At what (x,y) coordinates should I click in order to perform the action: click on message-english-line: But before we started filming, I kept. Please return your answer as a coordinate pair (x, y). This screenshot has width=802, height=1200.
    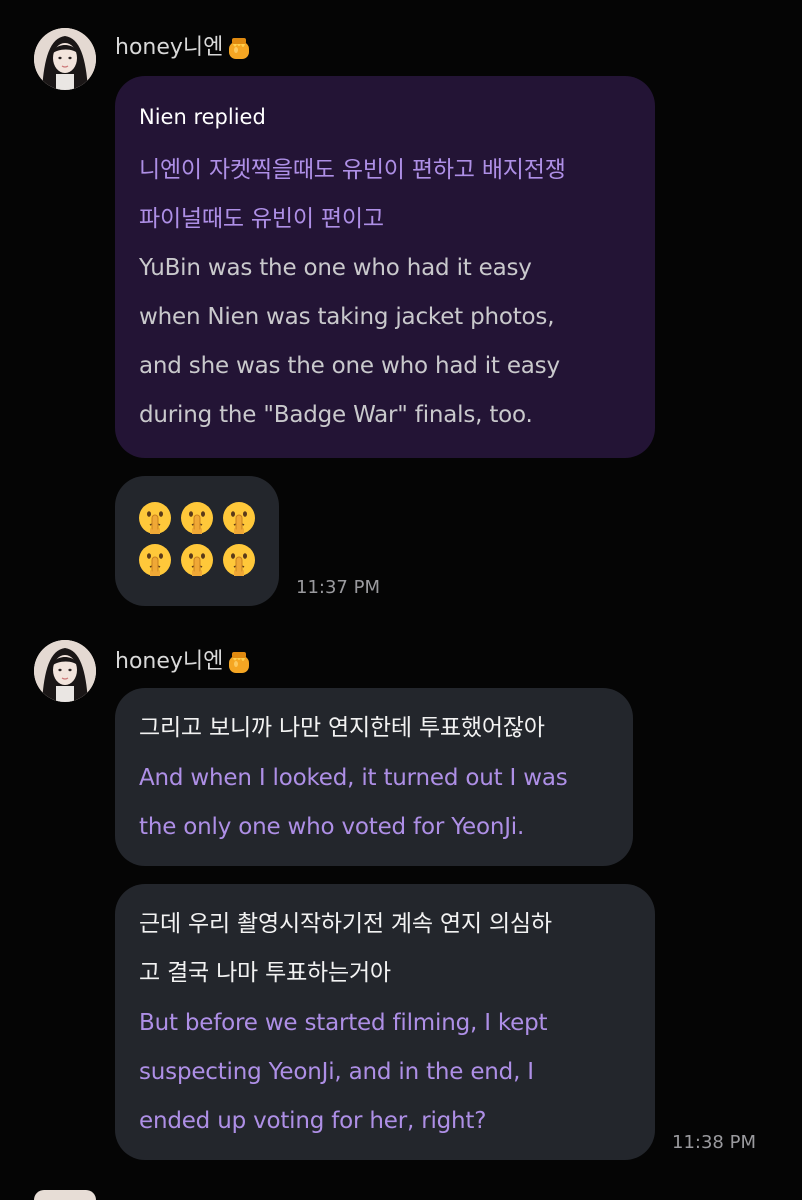
    Looking at the image, I should click on (343, 1023).